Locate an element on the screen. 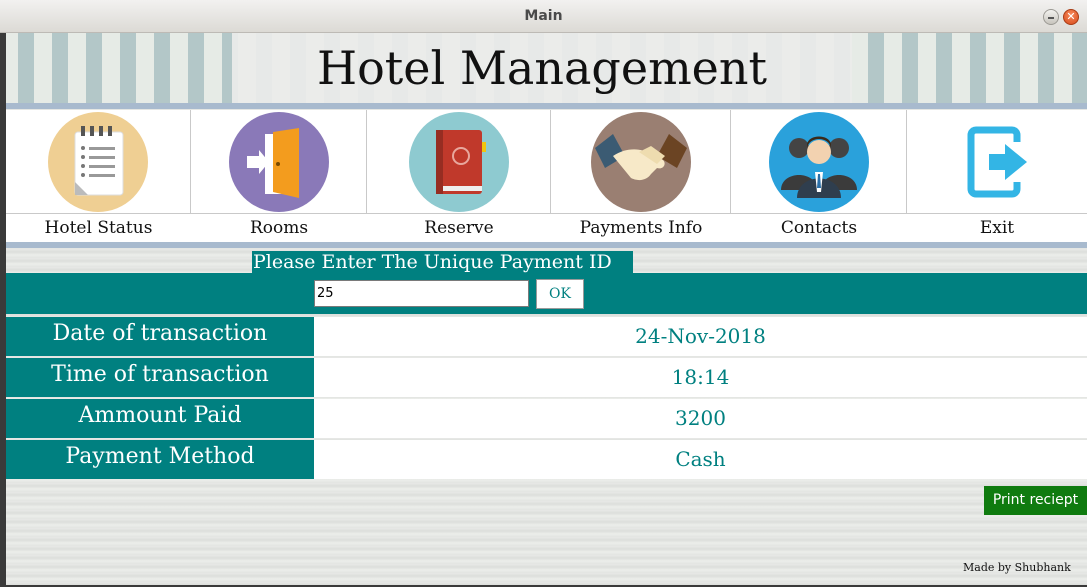 This screenshot has width=1087, height=587. payment-id-prompt: Please Enter The Unique Payment ID is located at coordinates (442, 262).